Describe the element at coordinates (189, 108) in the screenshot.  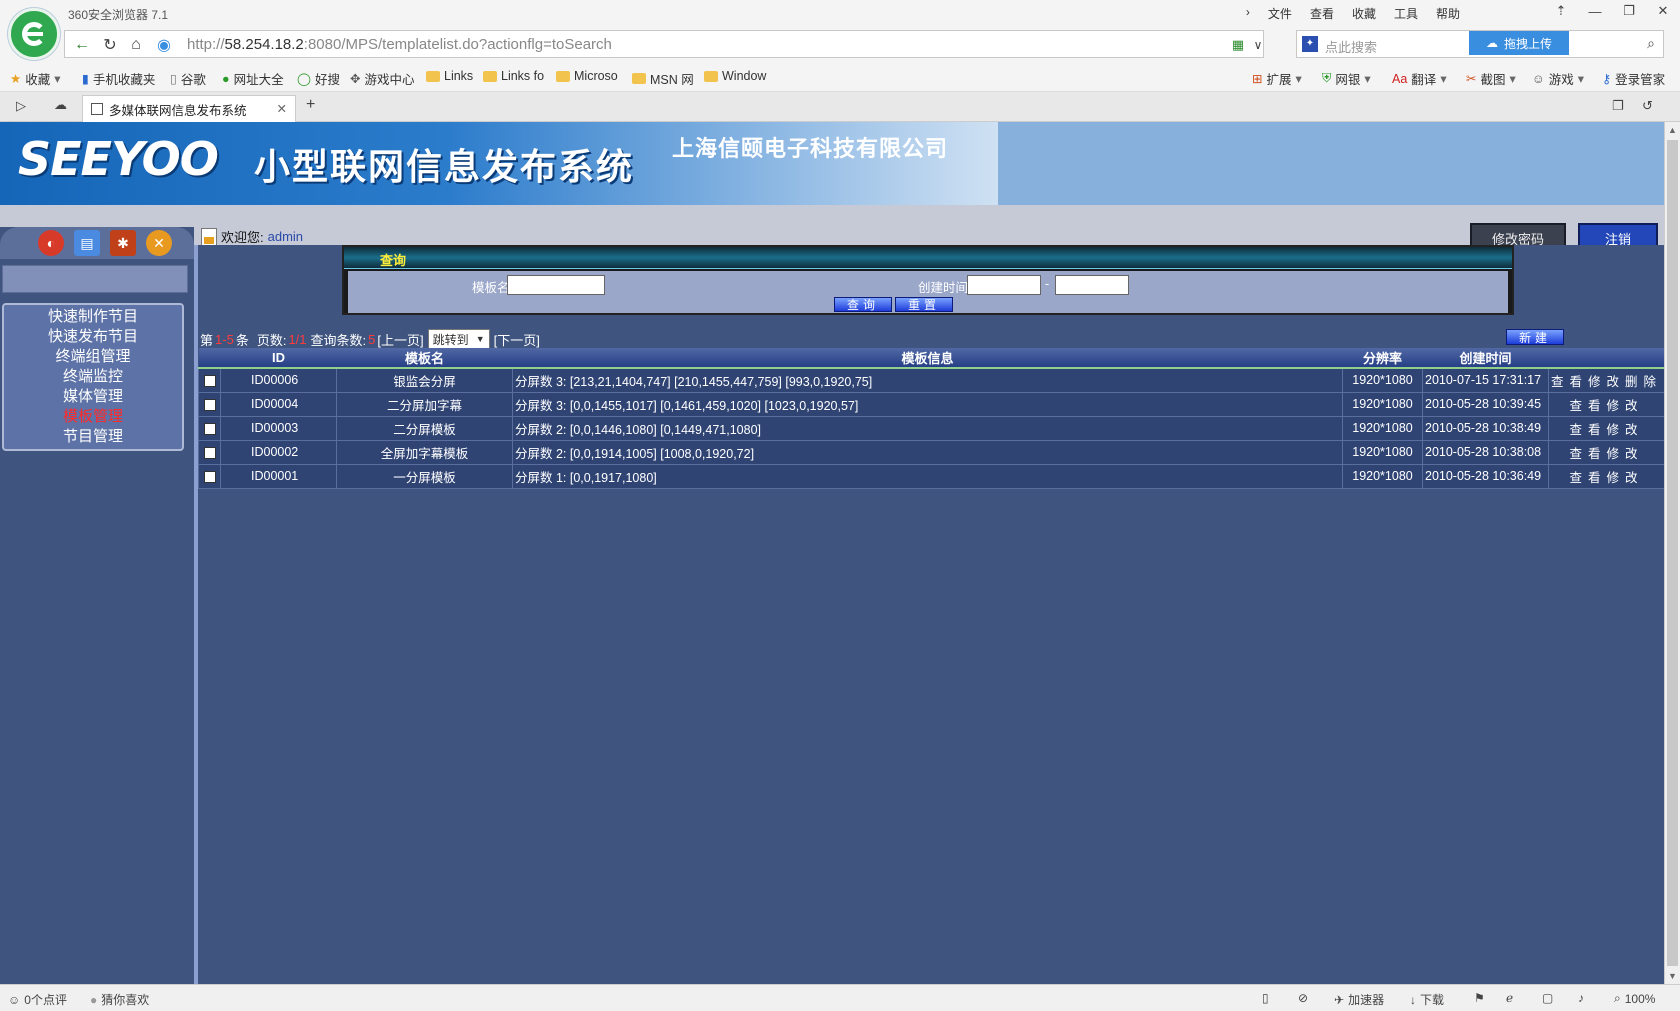
I see `tab-active: 多媒体联网信息发布系统 ✕` at that location.